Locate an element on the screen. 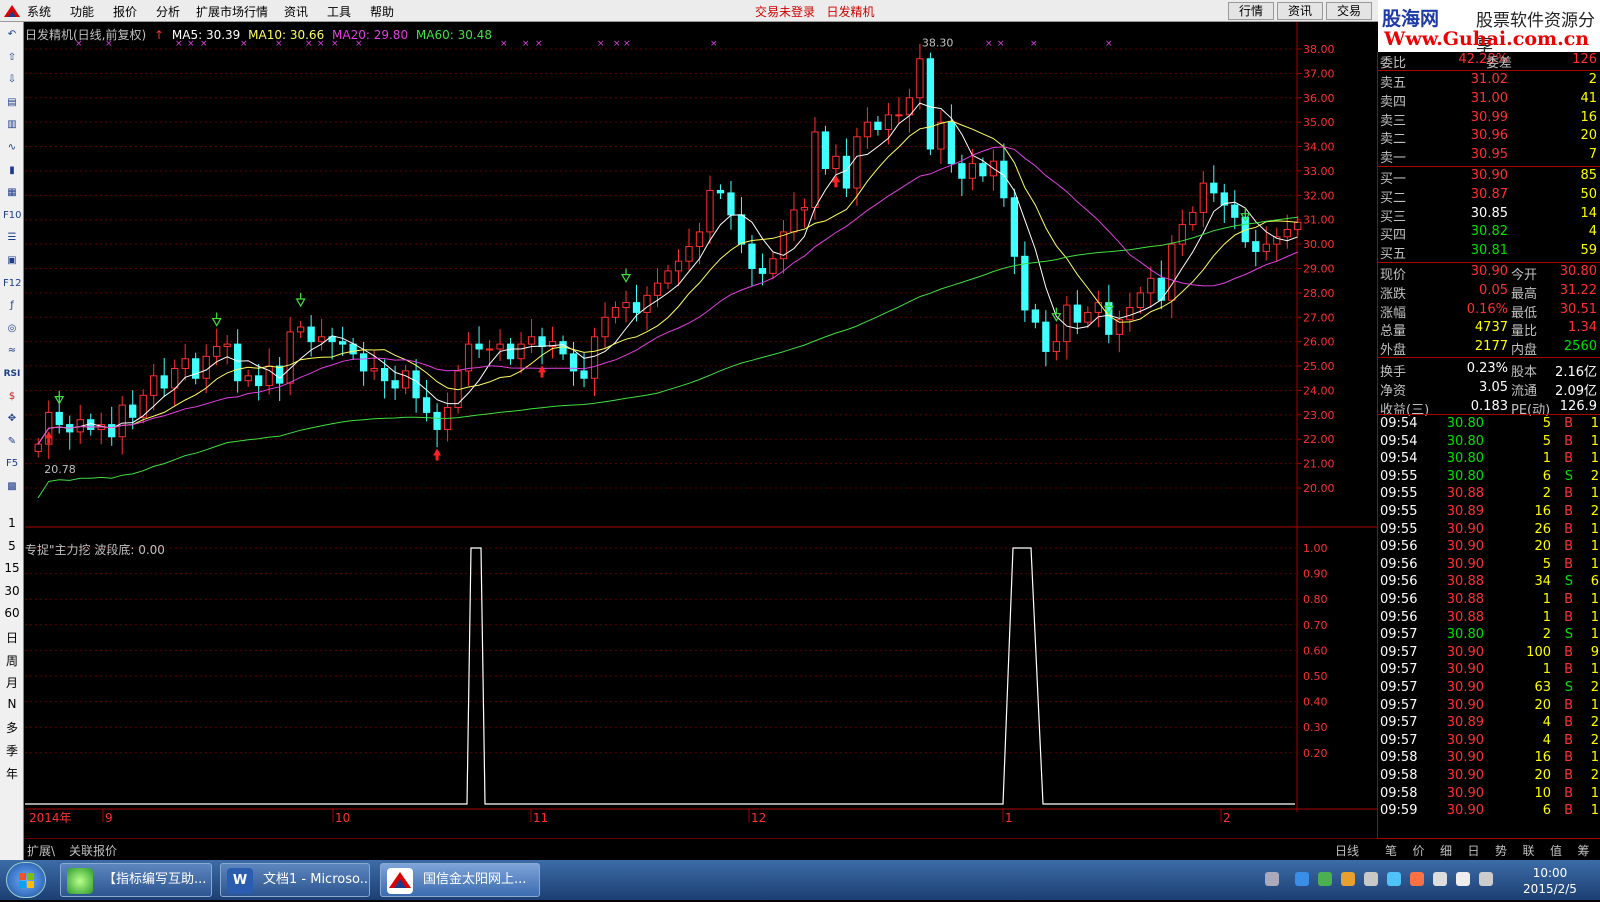 Image resolution: width=1600 pixels, height=902 pixels. volume-icon is located at coordinates (1371, 879).